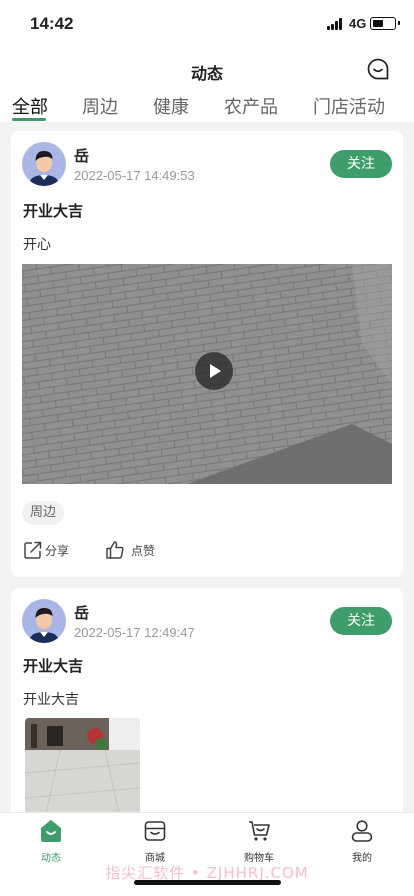 The image size is (414, 896). I want to click on category-tabs: 全部 周边 健康 农产品 门店活动, so click(207, 106).